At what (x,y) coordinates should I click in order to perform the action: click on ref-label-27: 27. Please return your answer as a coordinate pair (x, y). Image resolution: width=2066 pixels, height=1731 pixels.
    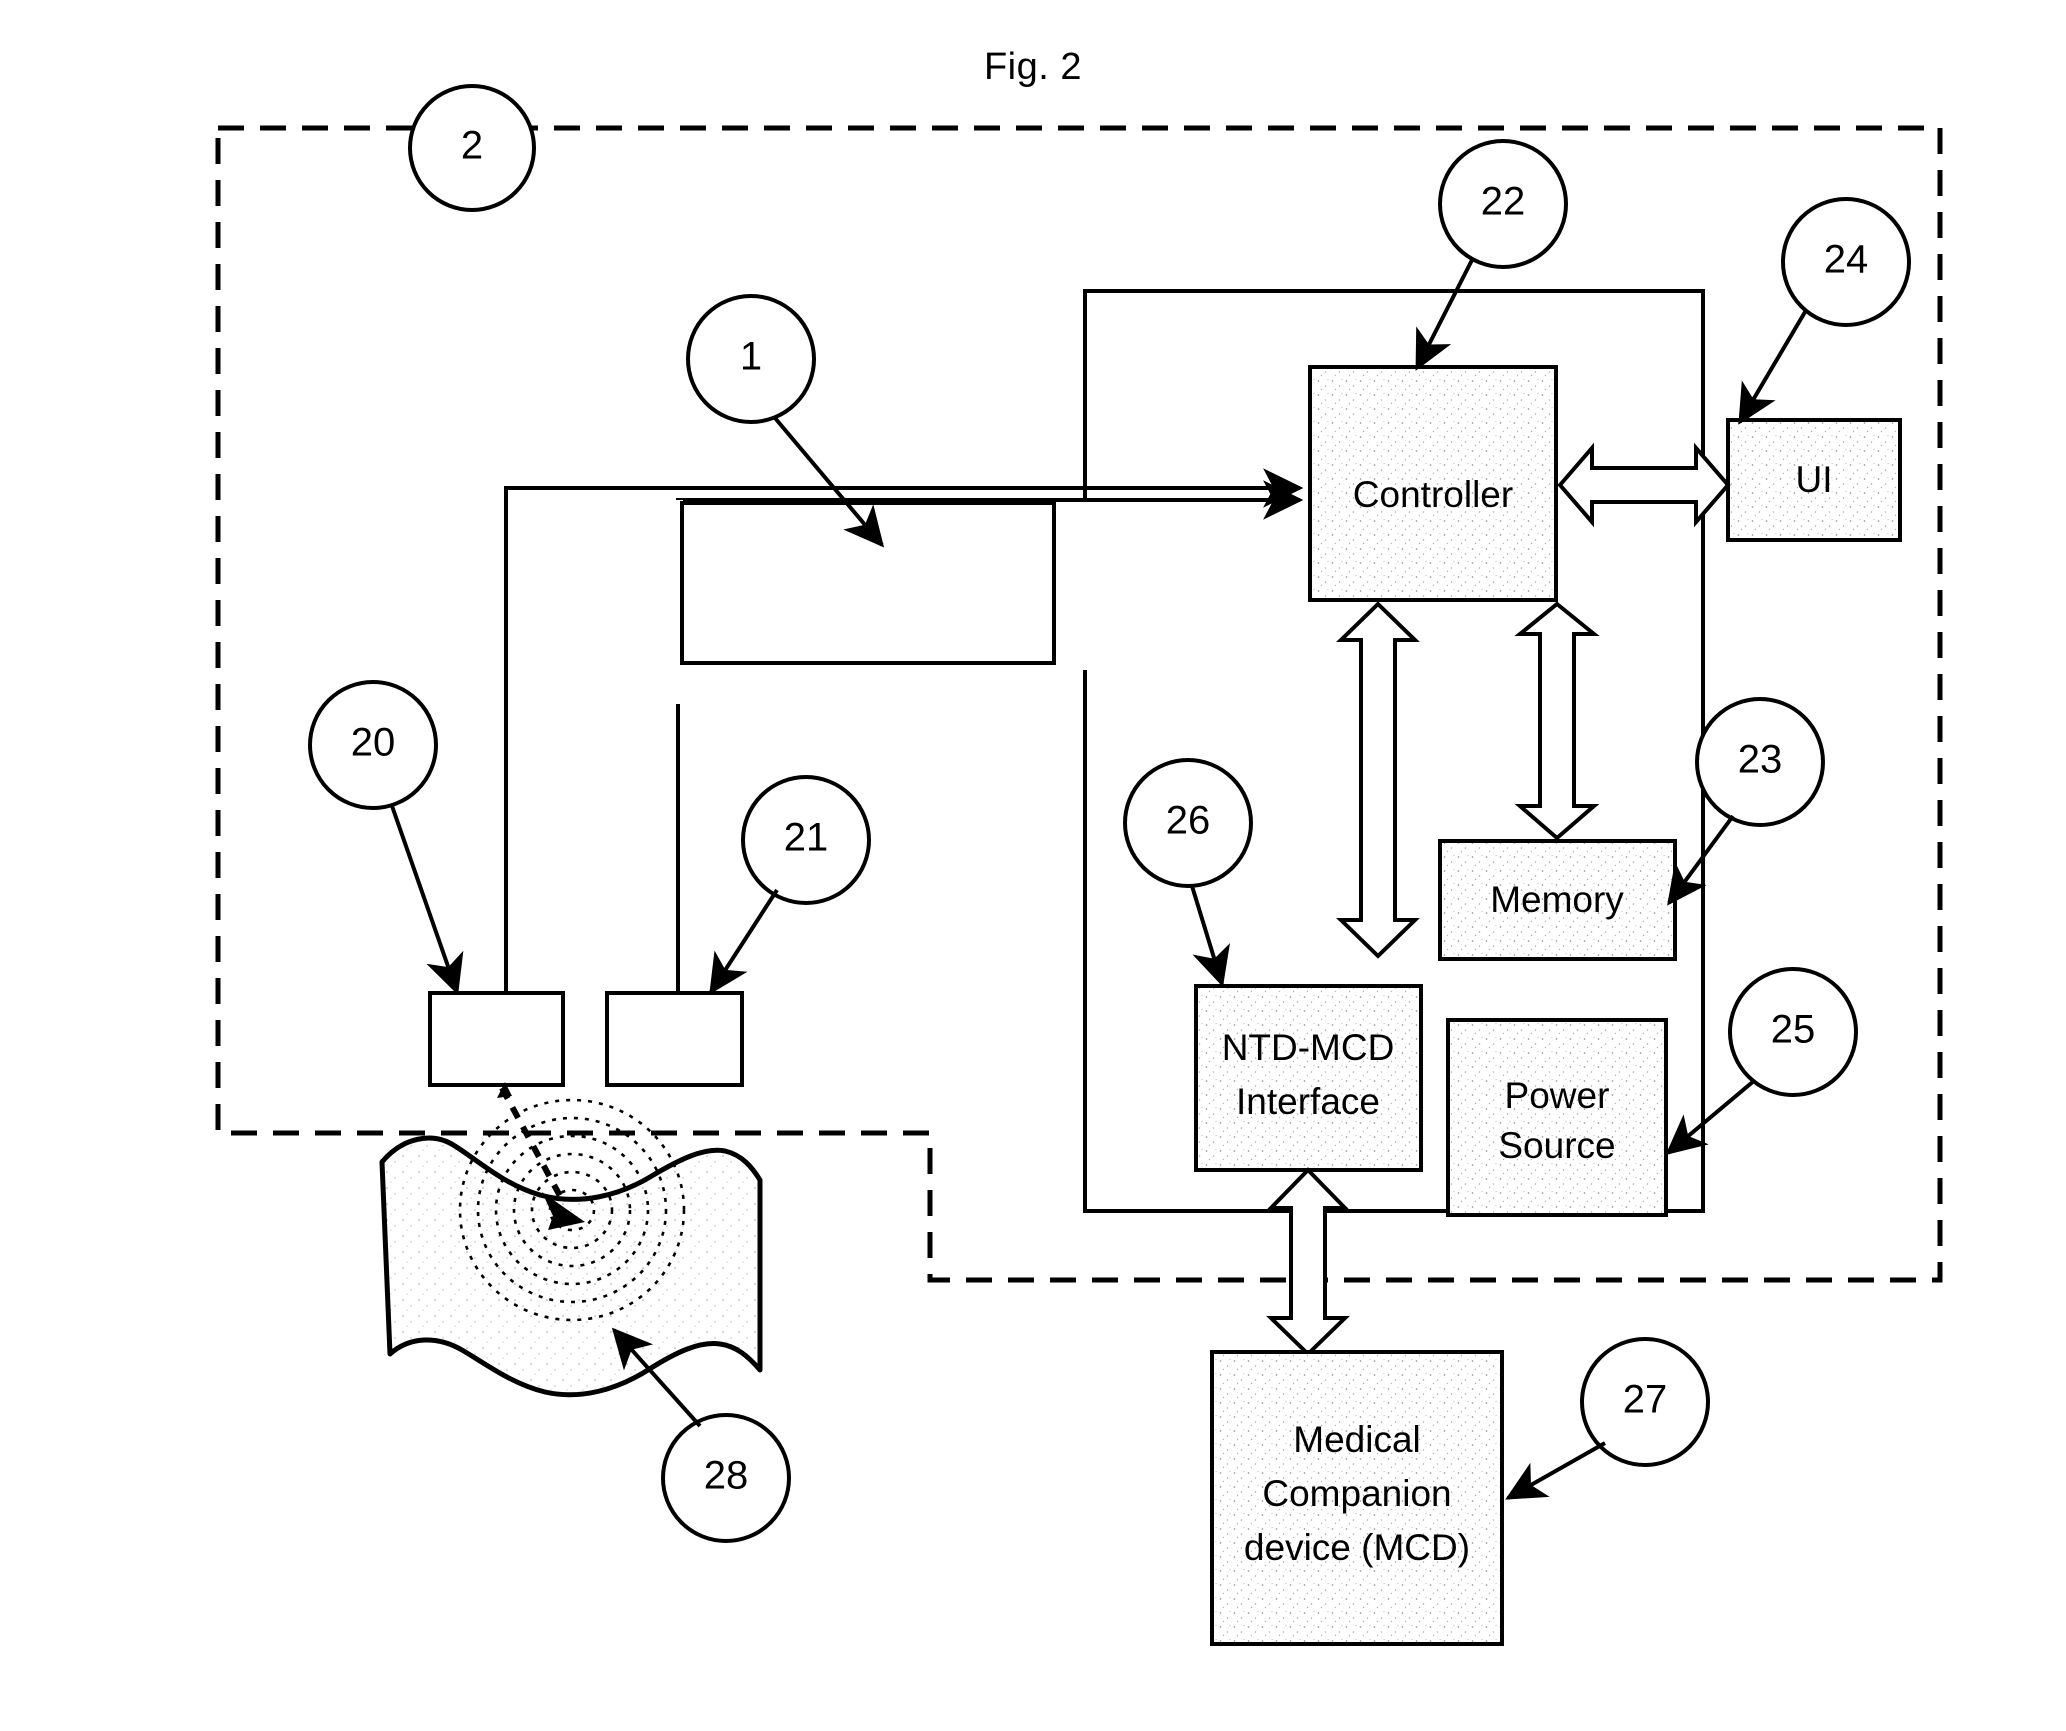
    Looking at the image, I should click on (1645, 1400).